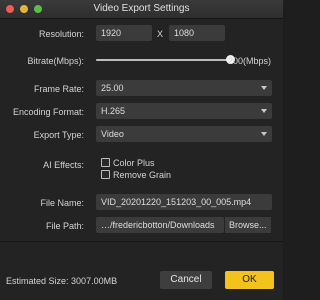  I want to click on encoding-format-select: H.265, so click(184, 111).